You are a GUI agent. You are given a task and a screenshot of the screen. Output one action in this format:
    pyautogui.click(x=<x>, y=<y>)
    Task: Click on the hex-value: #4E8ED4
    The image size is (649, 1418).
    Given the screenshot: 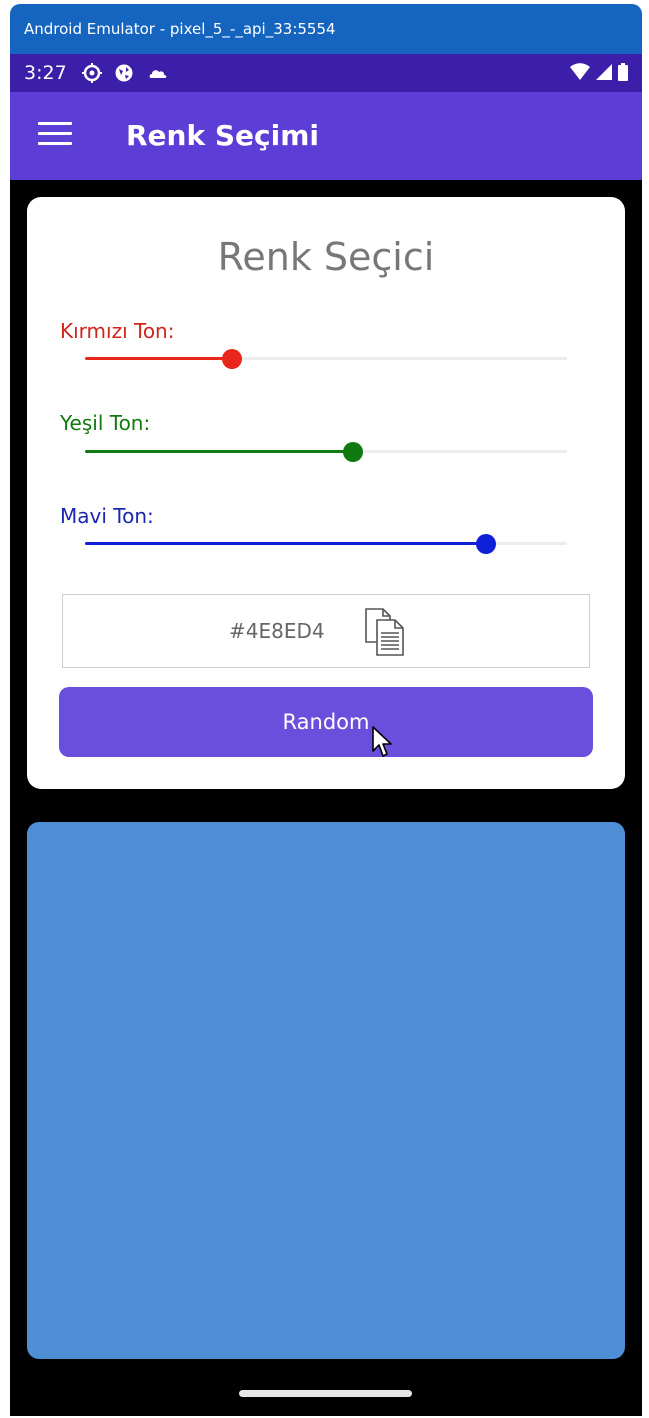 What is the action you would take?
    pyautogui.click(x=277, y=631)
    